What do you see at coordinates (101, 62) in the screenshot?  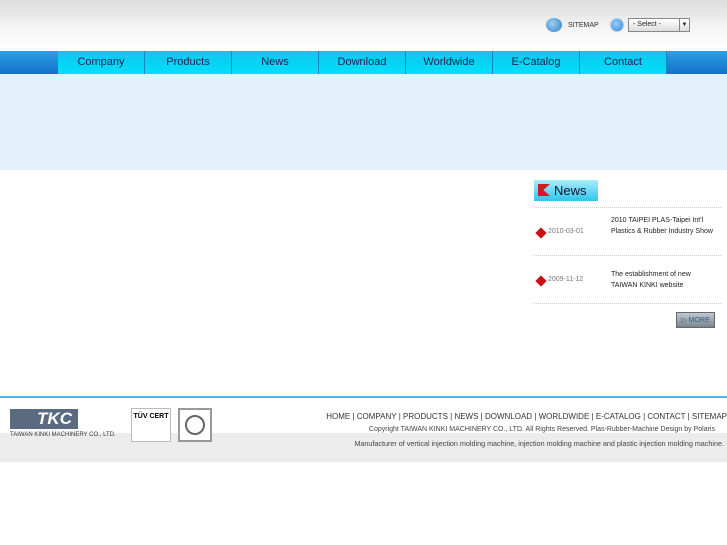 I see `nav-company: Company` at bounding box center [101, 62].